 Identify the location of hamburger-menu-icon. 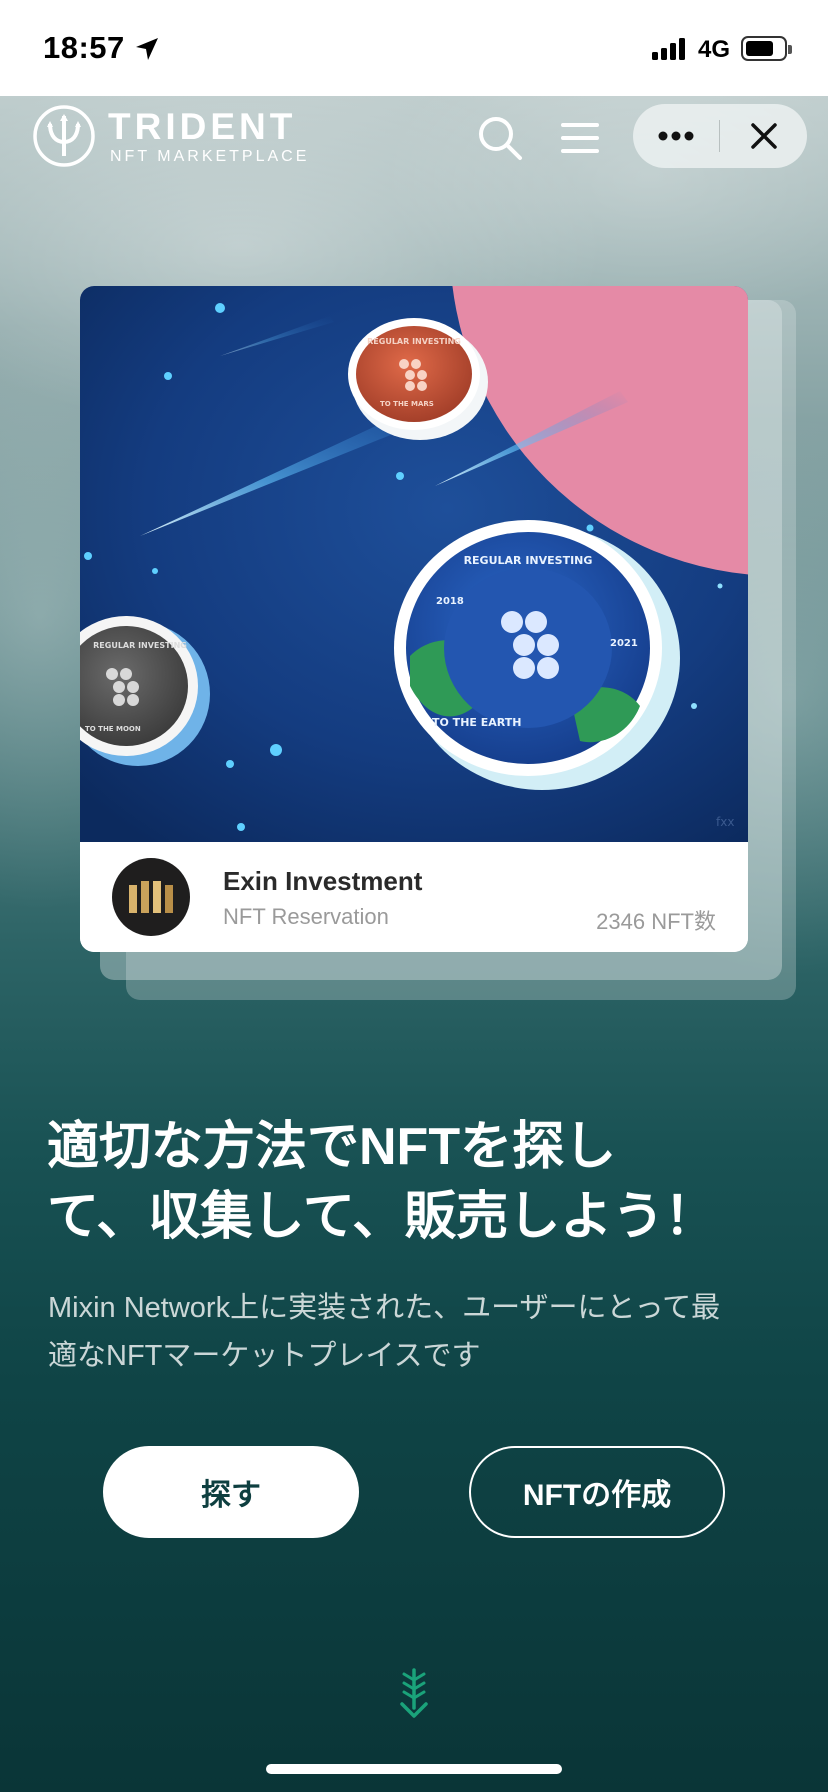
(580, 138).